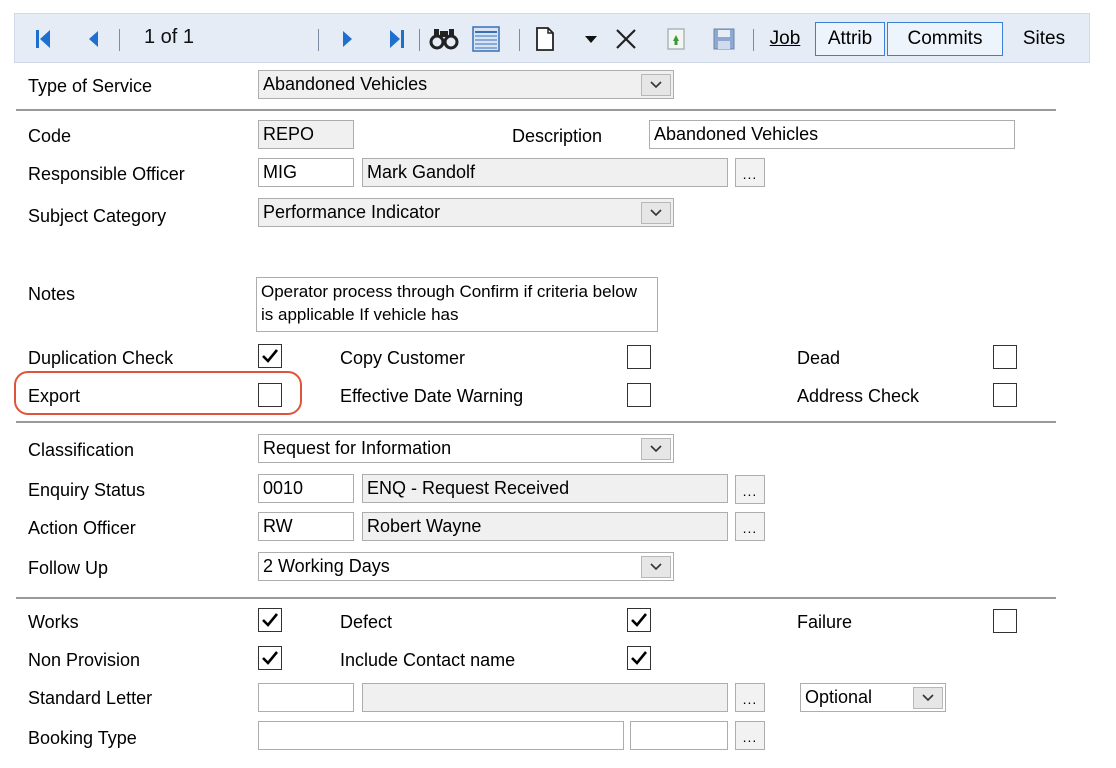 The width and height of the screenshot is (1116, 768). Describe the element at coordinates (545, 172) in the screenshot. I see `responsible-officer-name-field: Mark Gandolf` at that location.